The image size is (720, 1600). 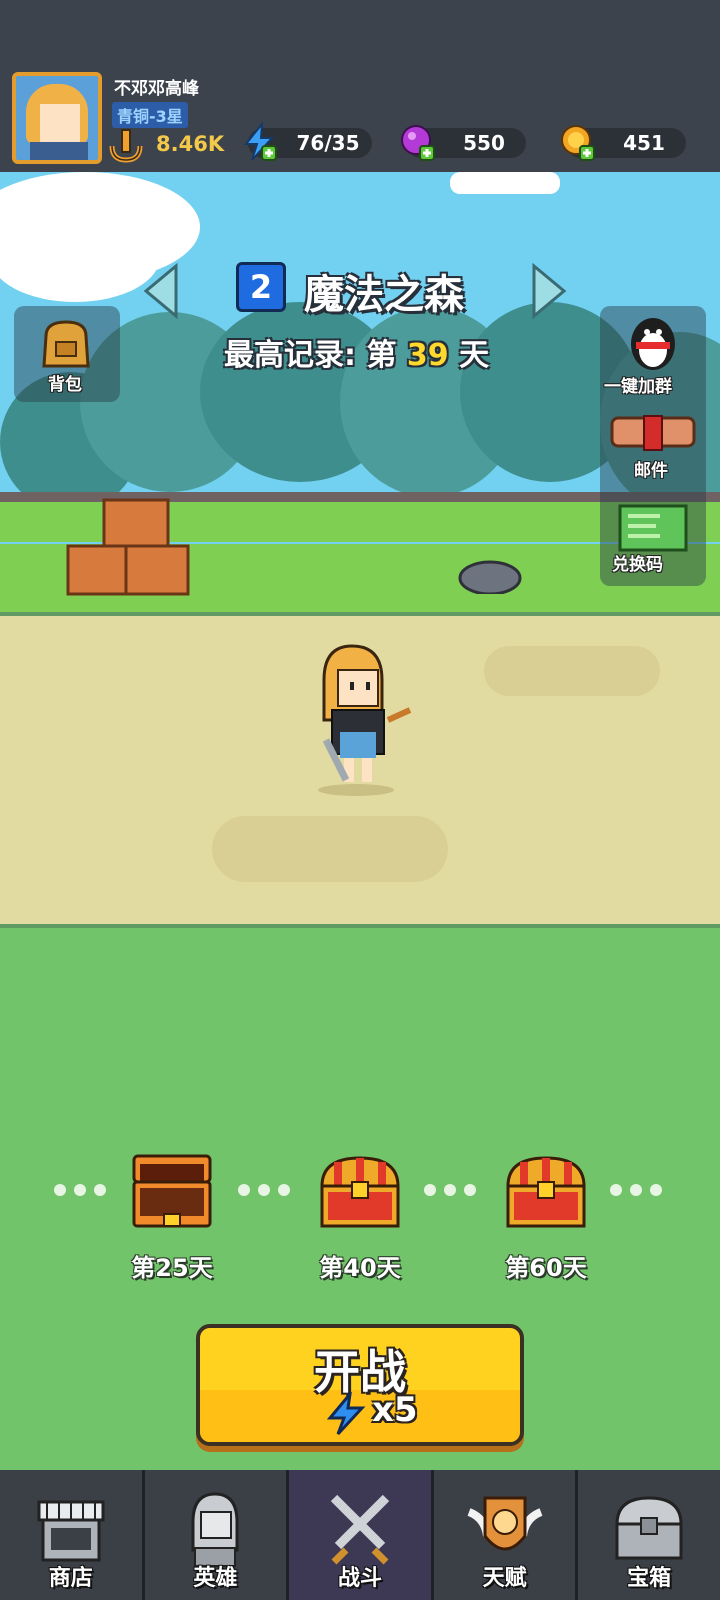 What do you see at coordinates (70, 1578) in the screenshot?
I see `nav-shop-label: 商店` at bounding box center [70, 1578].